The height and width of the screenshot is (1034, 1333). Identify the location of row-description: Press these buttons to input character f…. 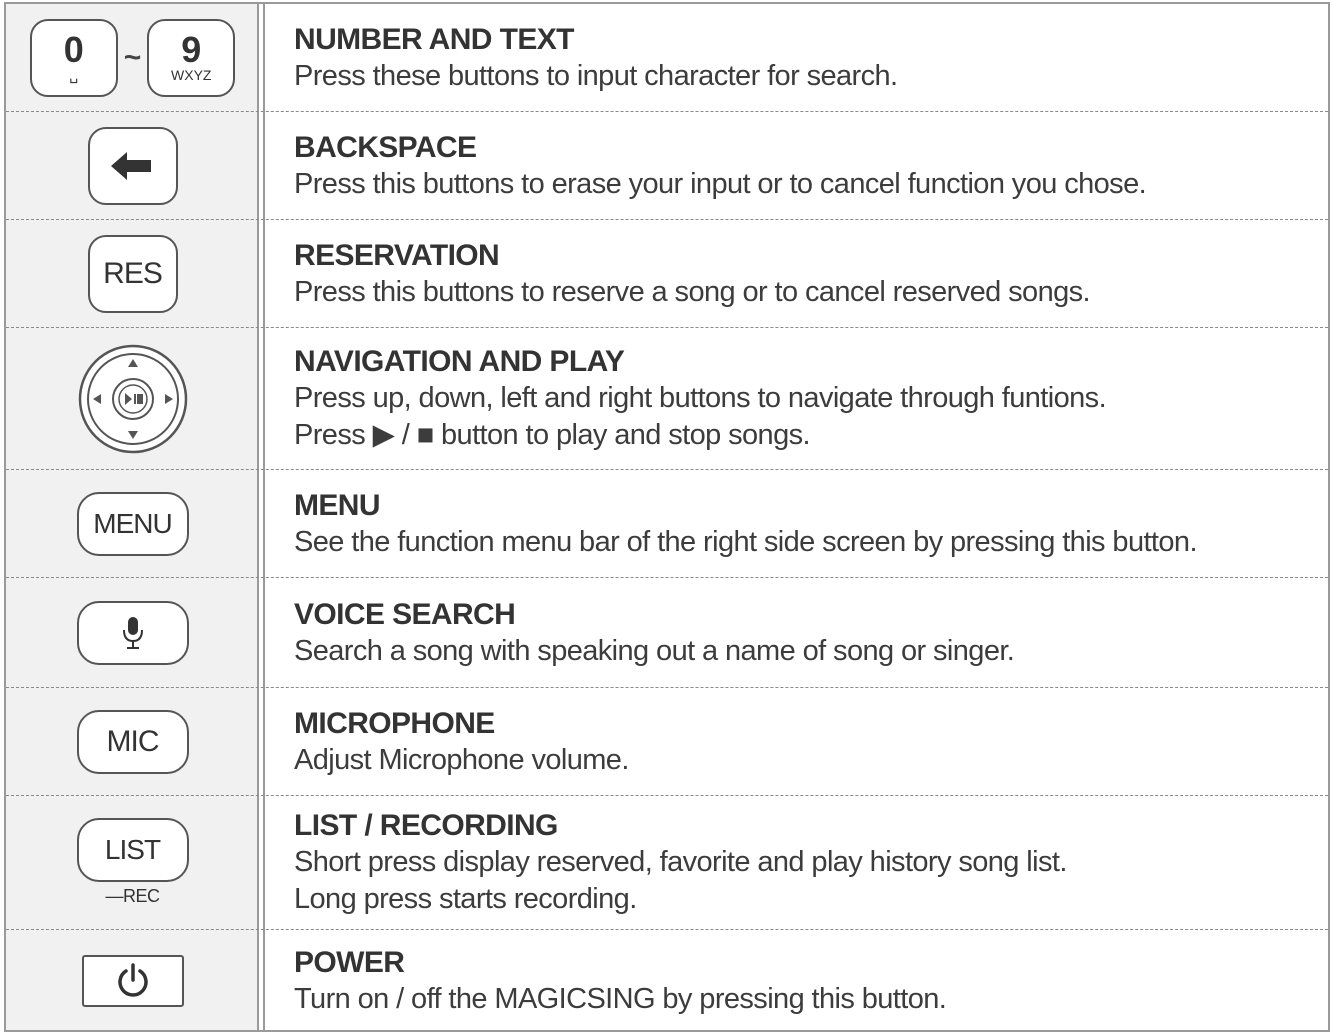
(596, 75).